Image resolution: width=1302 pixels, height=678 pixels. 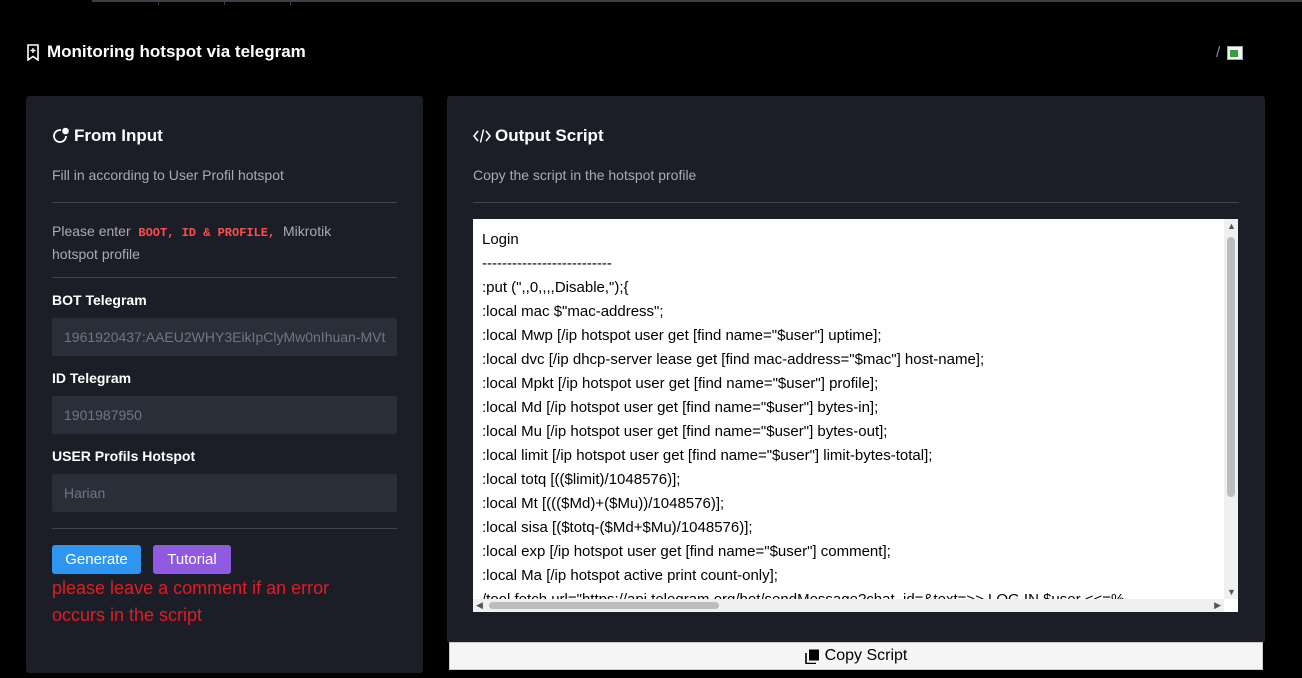 What do you see at coordinates (856, 656) in the screenshot?
I see `copy-script-button: Copy Script` at bounding box center [856, 656].